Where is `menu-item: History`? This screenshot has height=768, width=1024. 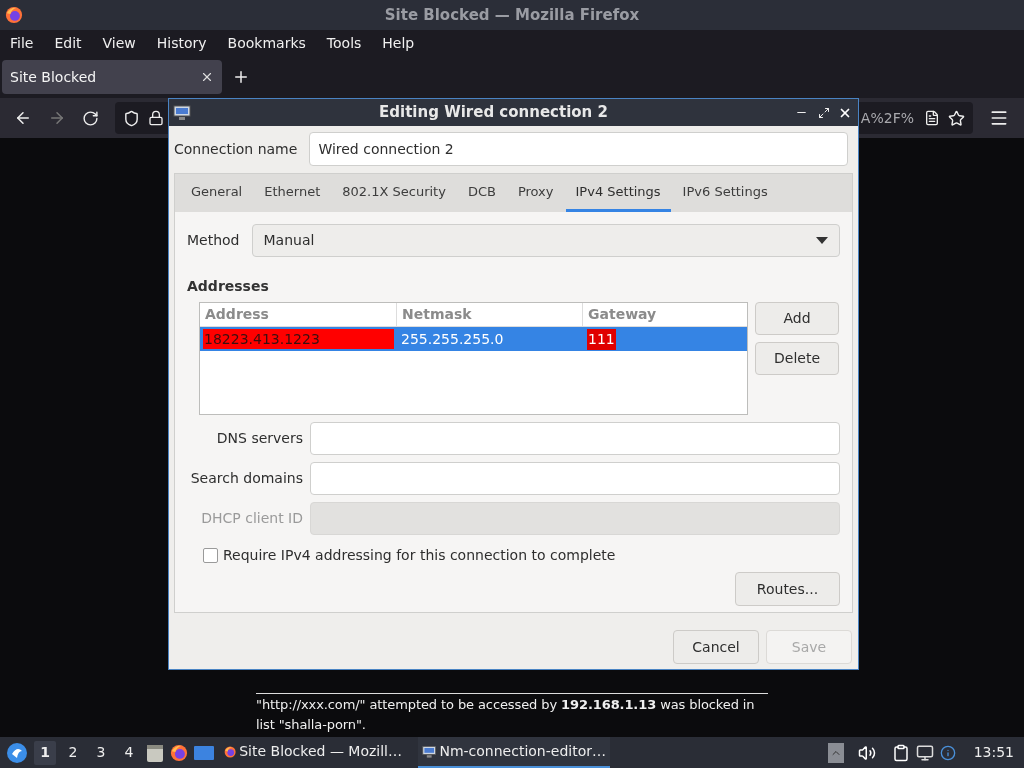
menu-item: History is located at coordinates (181, 43).